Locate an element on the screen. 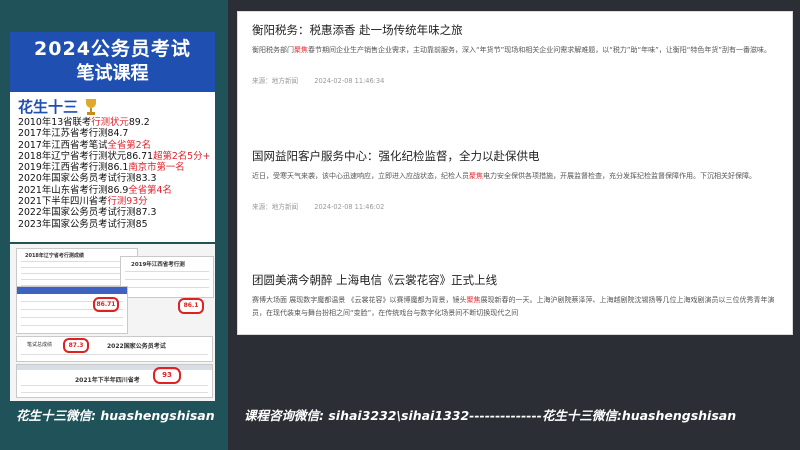 The height and width of the screenshot is (450, 800). score-86-71: 86.71 is located at coordinates (106, 304).